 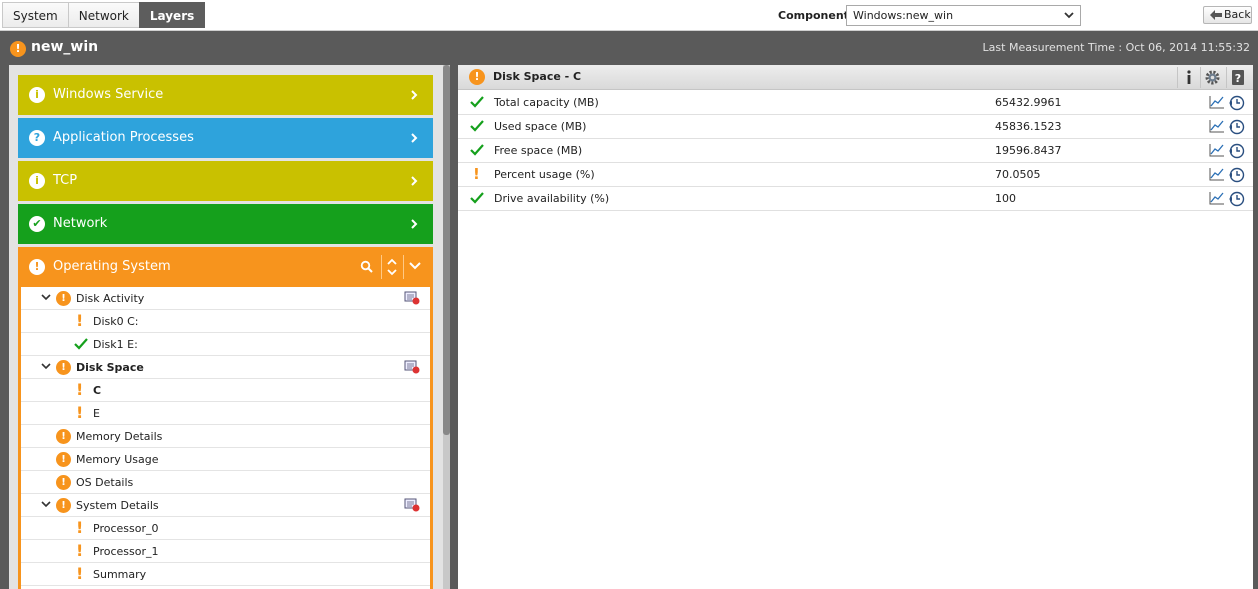 What do you see at coordinates (117, 505) in the screenshot?
I see `tree-item-label: System Details` at bounding box center [117, 505].